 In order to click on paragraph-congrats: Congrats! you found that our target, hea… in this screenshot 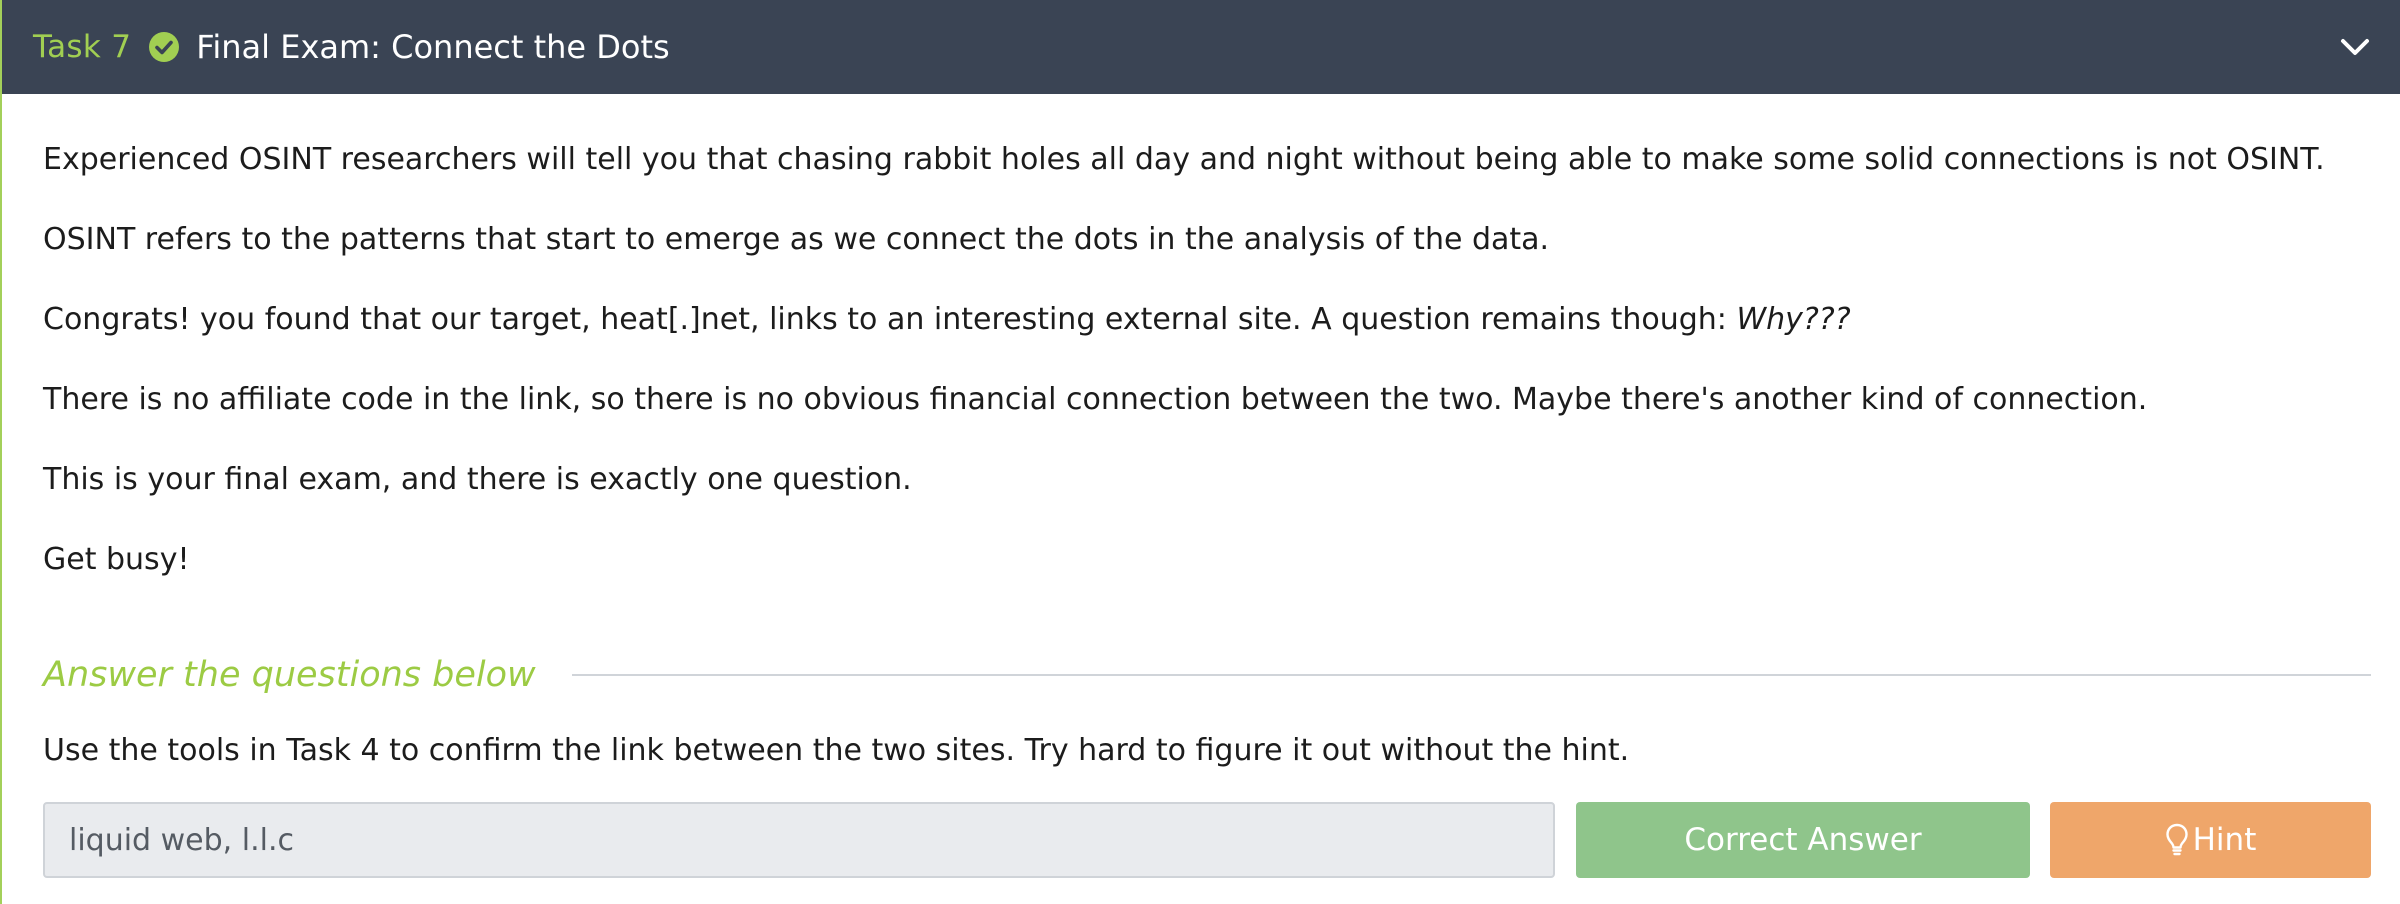, I will do `click(1203, 330)`.